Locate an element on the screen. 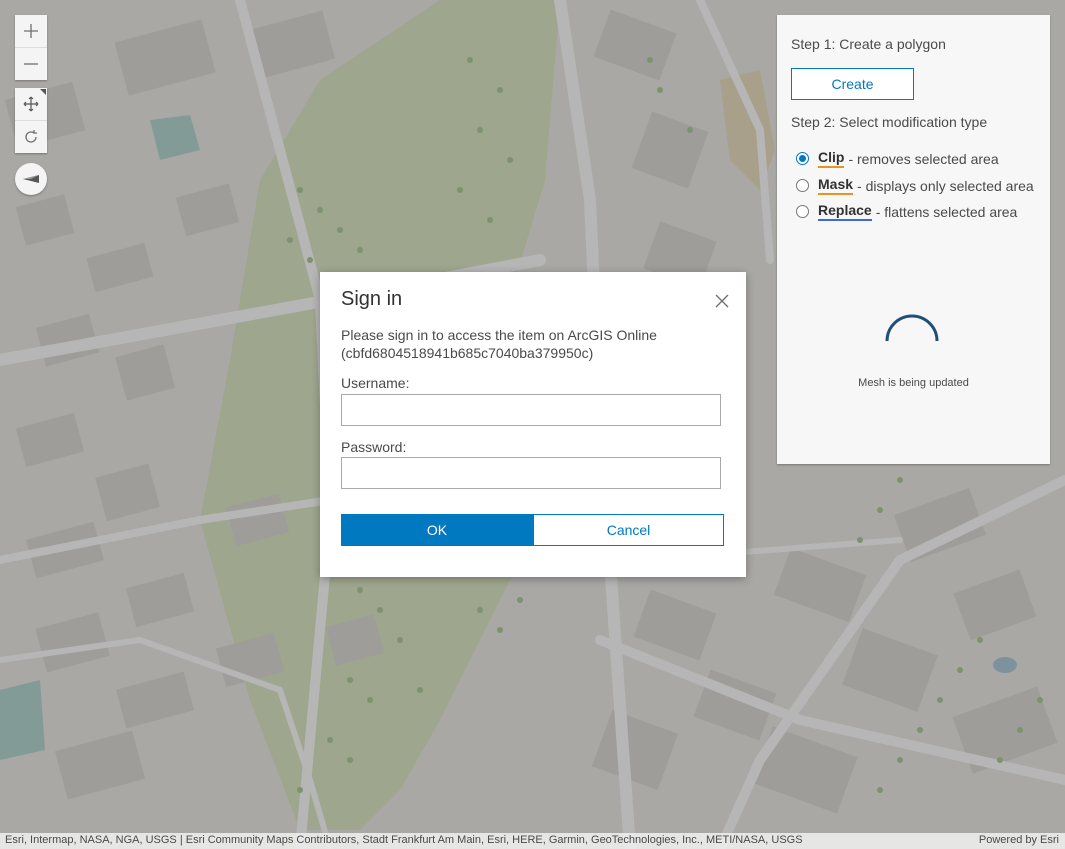 Image resolution: width=1065 pixels, height=849 pixels. status-message: Mesh is being updated is located at coordinates (913, 383).